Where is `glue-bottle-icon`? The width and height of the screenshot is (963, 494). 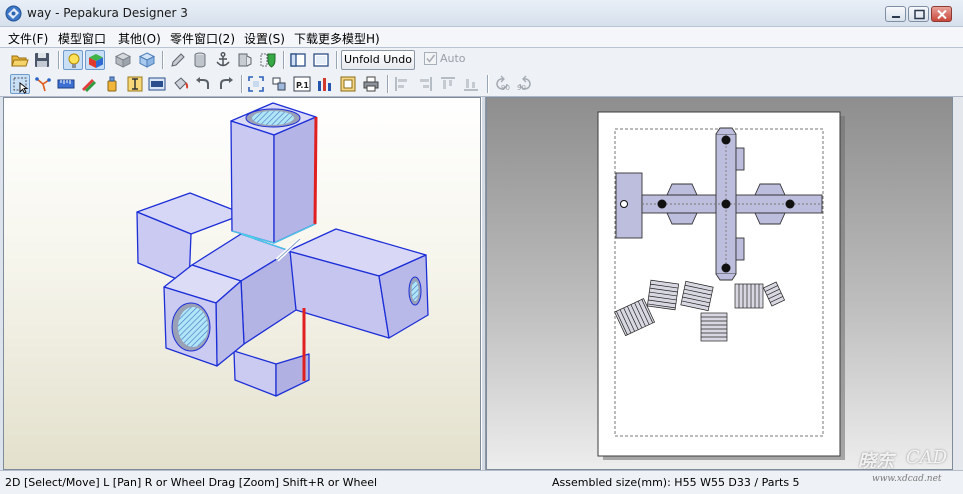
glue-bottle-icon is located at coordinates (112, 84).